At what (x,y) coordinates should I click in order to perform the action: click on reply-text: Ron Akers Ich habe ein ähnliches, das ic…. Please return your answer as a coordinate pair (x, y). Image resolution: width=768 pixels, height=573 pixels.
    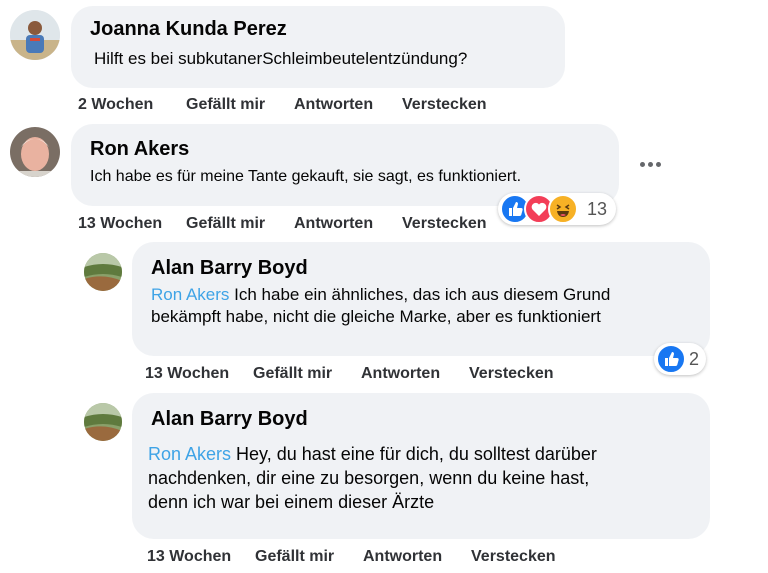
    Looking at the image, I should click on (381, 305).